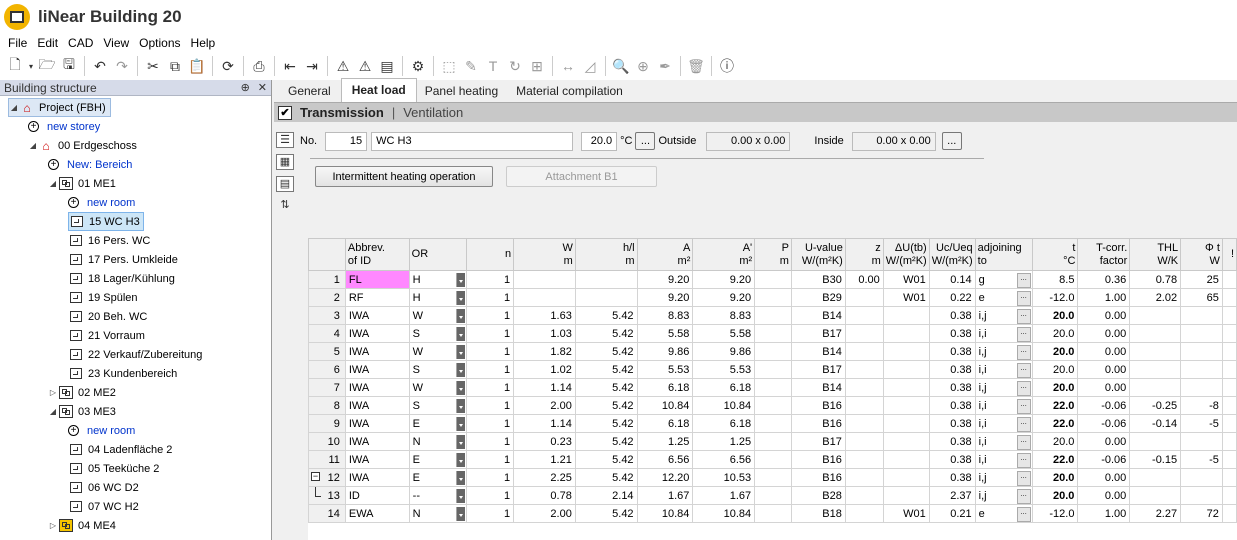  I want to click on structure-icon: ⊞, so click(537, 66).